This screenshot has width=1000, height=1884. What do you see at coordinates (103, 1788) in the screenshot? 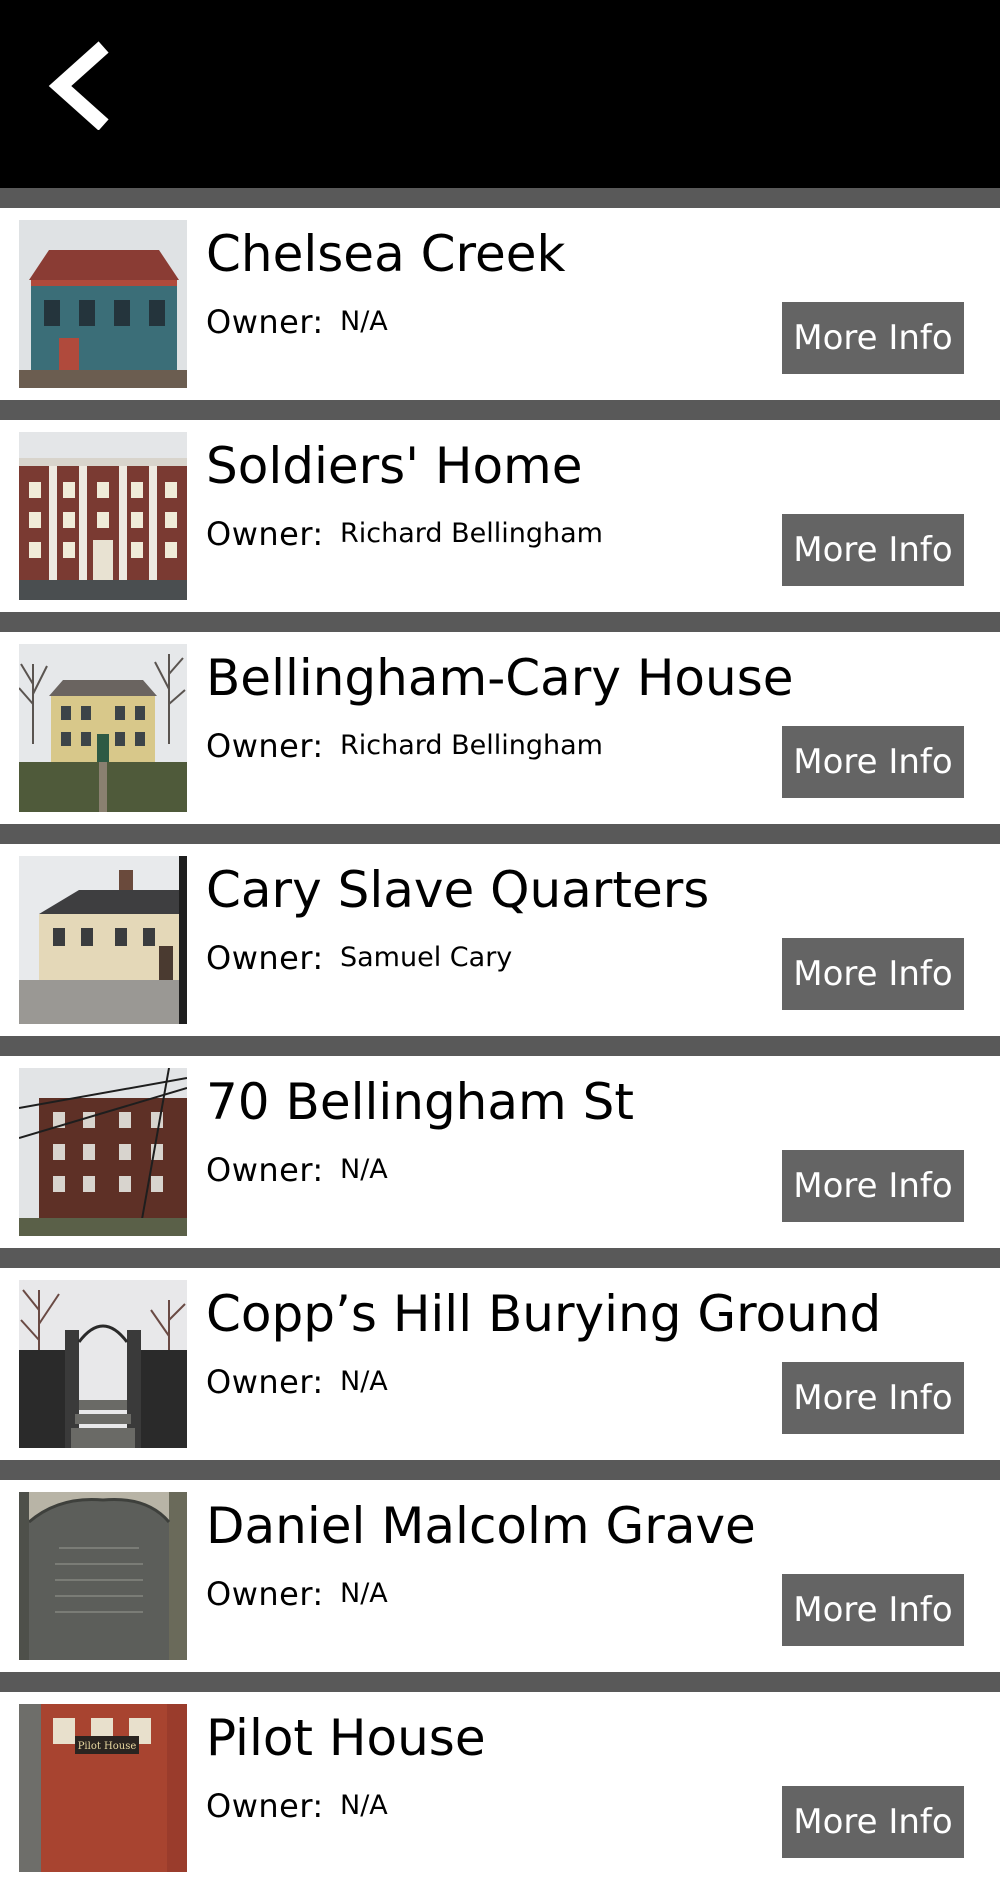
I see `site-thumbnail: Pilot House` at bounding box center [103, 1788].